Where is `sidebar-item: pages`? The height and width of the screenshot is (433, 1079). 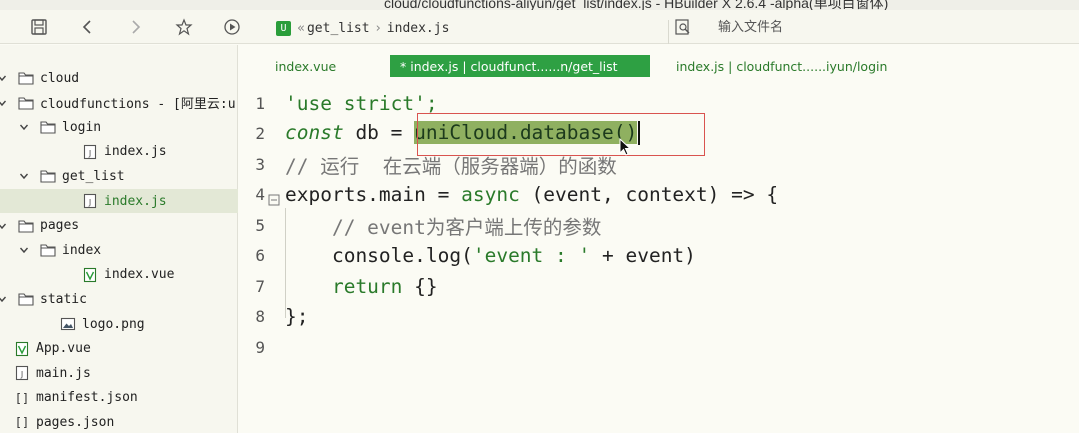 sidebar-item: pages is located at coordinates (119, 226).